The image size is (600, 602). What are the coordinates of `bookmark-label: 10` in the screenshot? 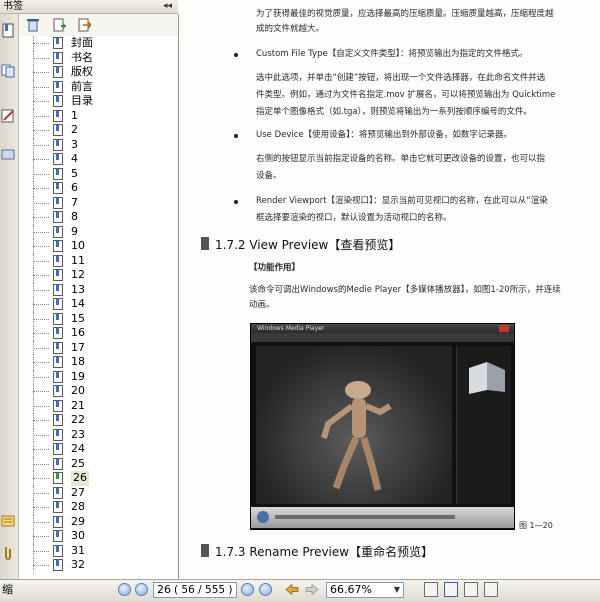 It's located at (78, 245).